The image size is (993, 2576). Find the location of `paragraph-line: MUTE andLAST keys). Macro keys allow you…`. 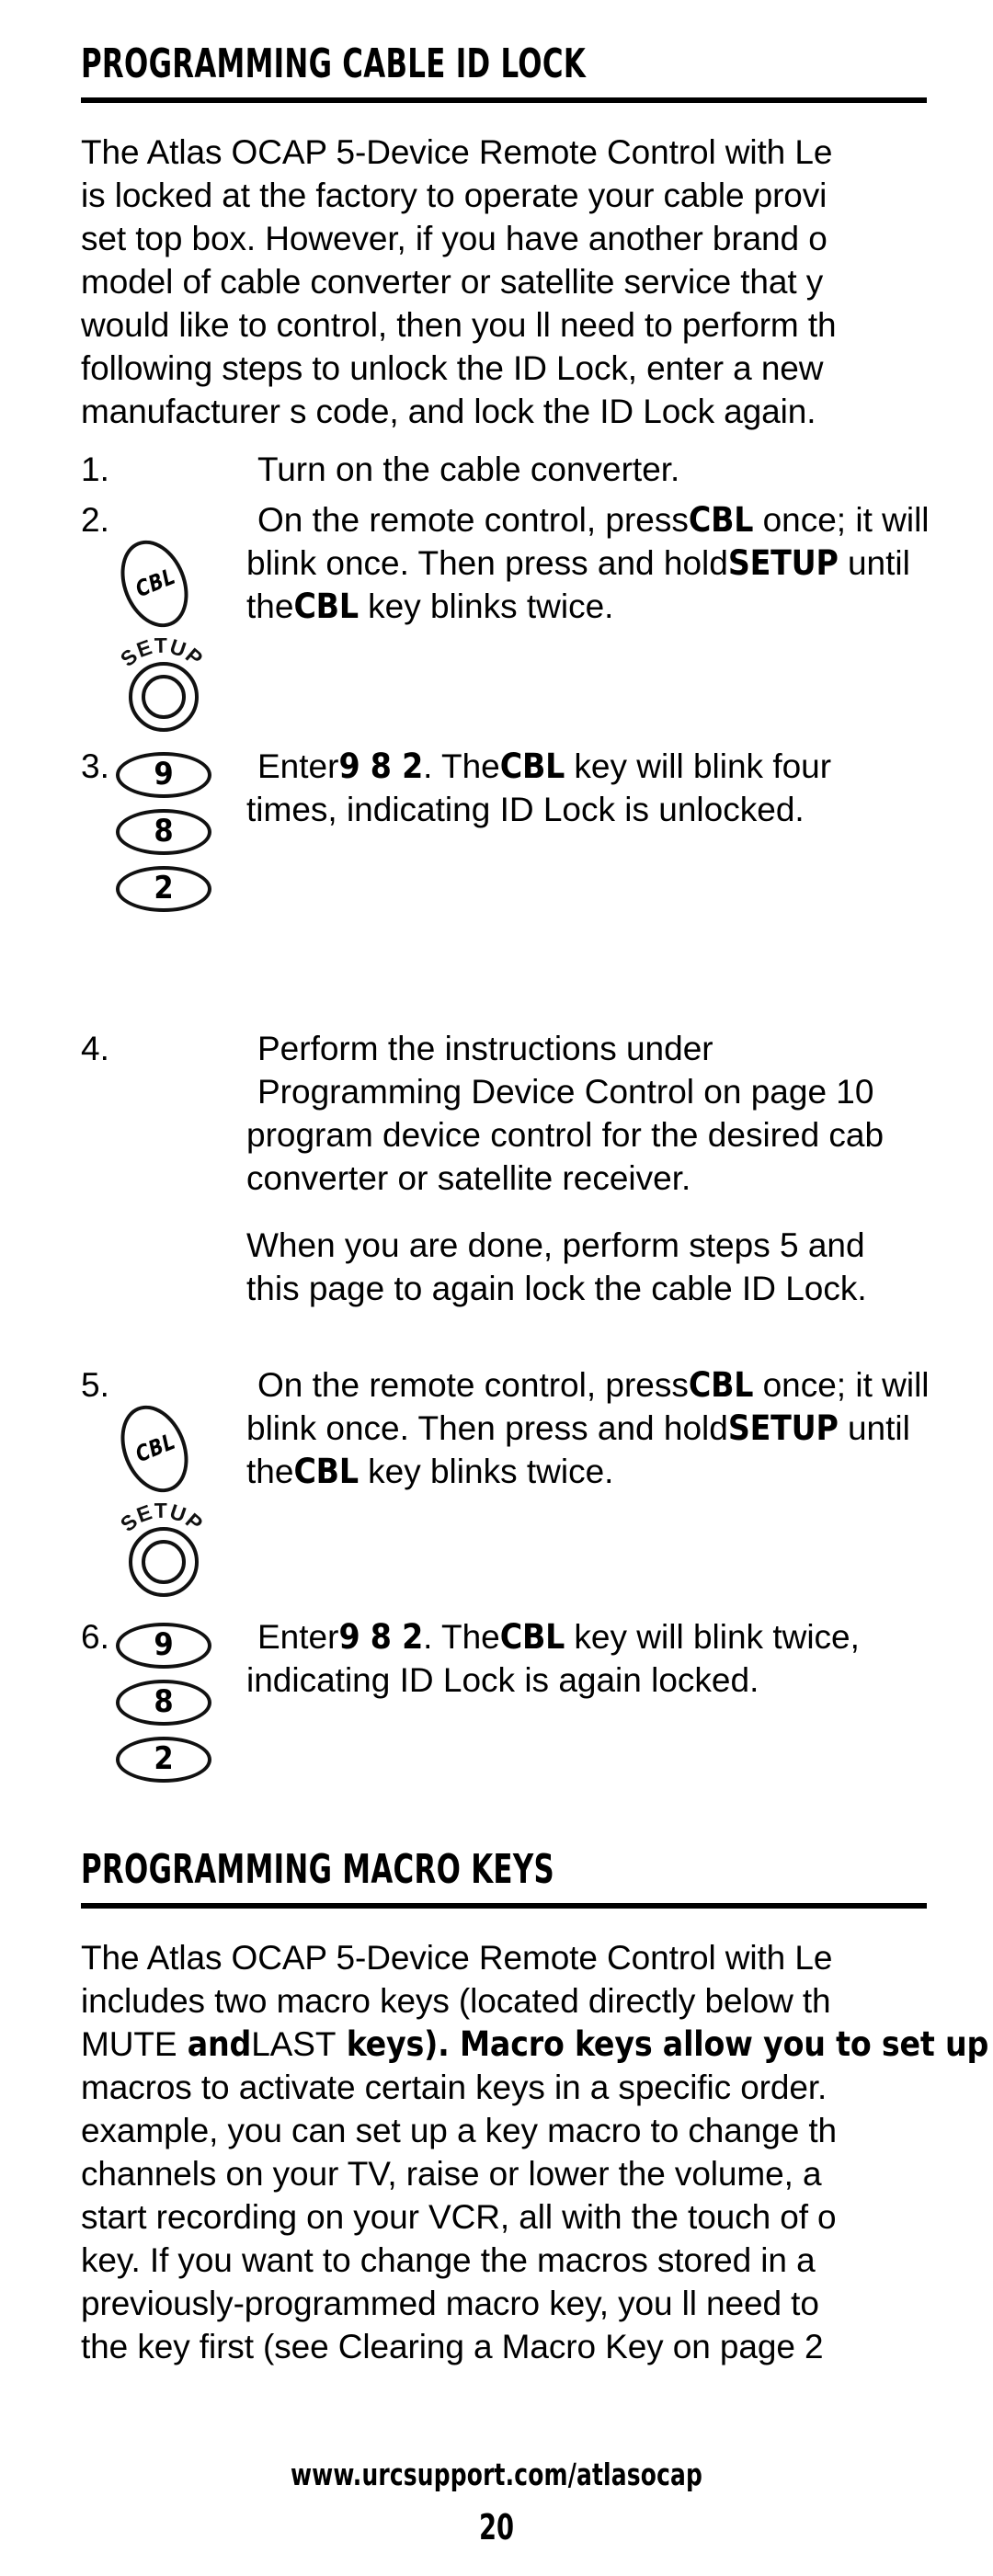

paragraph-line: MUTE andLAST keys). Macro keys allow you… is located at coordinates (535, 2044).